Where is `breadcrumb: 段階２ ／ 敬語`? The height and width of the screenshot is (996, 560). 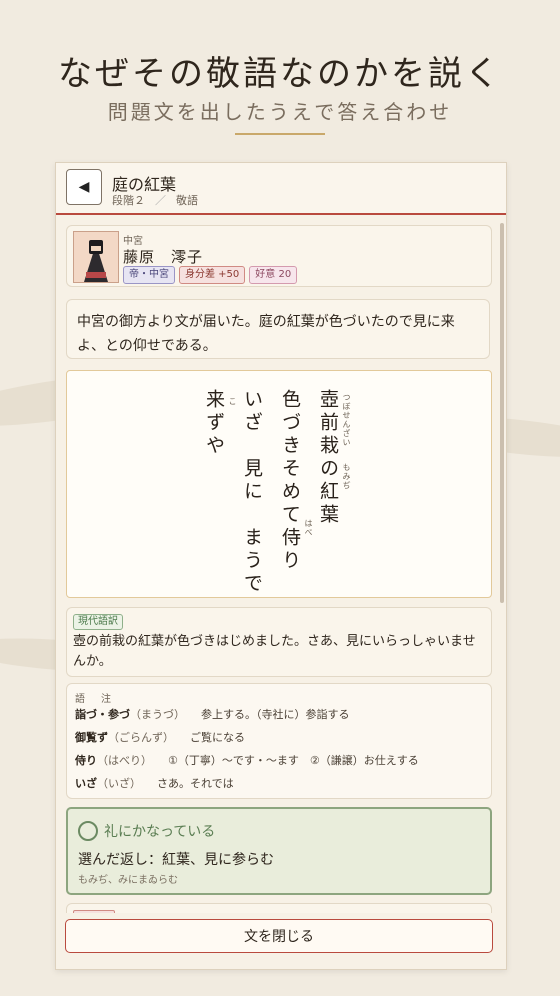
breadcrumb: 段階２ ／ 敬語 is located at coordinates (155, 200).